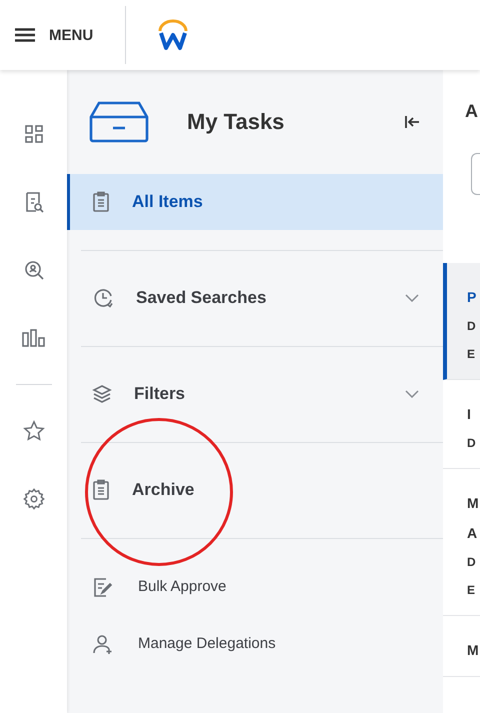  I want to click on task-menu-item: Archive, so click(255, 490).